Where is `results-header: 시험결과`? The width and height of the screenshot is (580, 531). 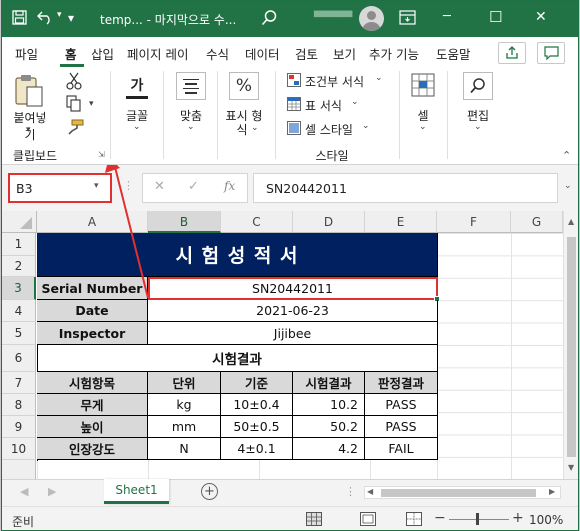 results-header: 시험결과 is located at coordinates (237, 358).